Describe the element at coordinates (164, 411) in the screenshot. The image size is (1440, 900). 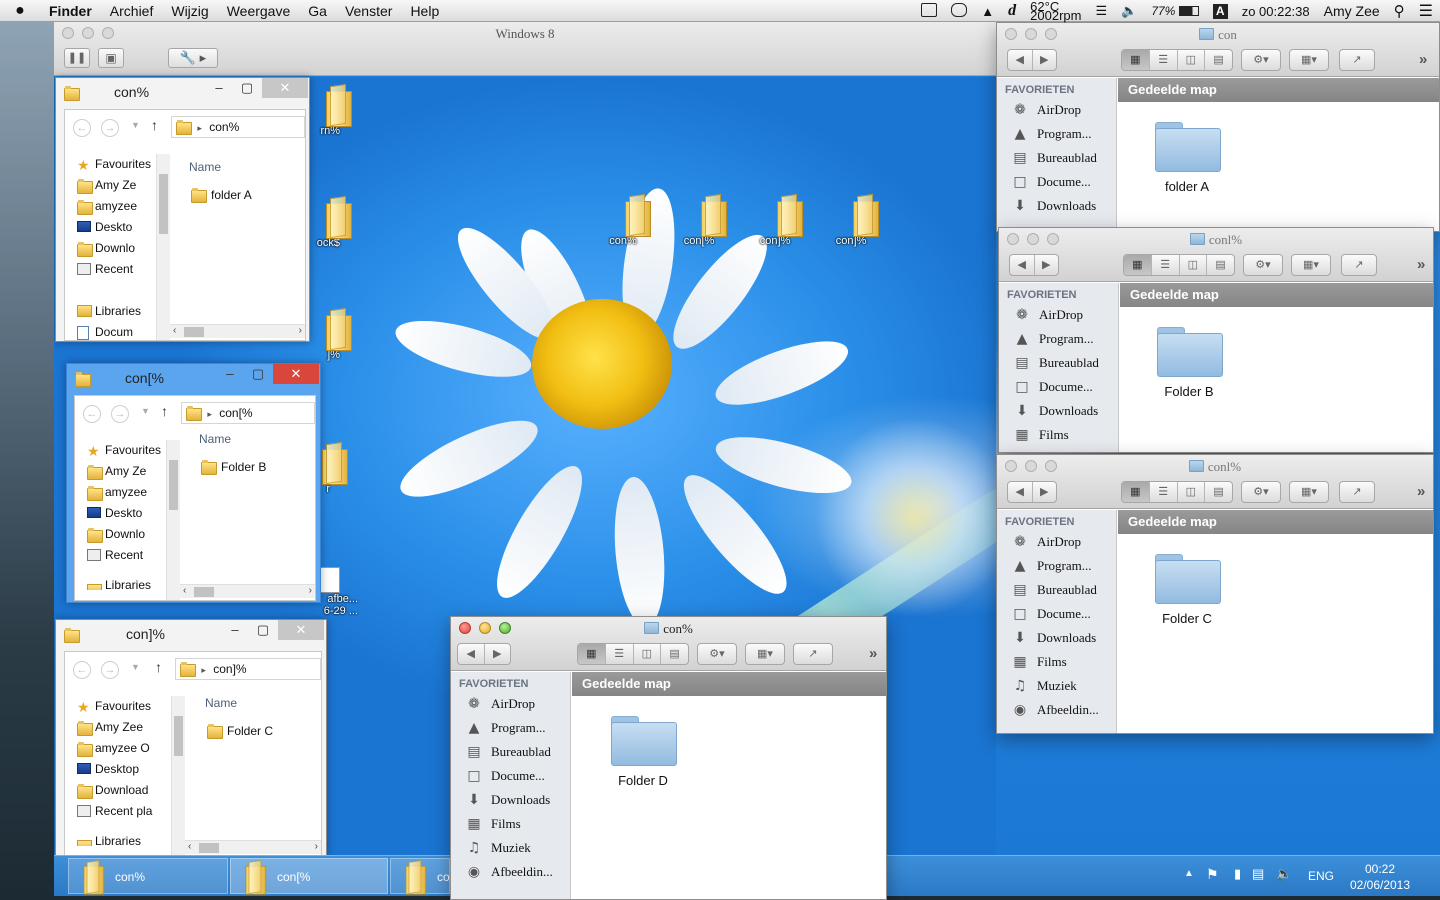
I see `up-arrow-icon: ↑` at that location.